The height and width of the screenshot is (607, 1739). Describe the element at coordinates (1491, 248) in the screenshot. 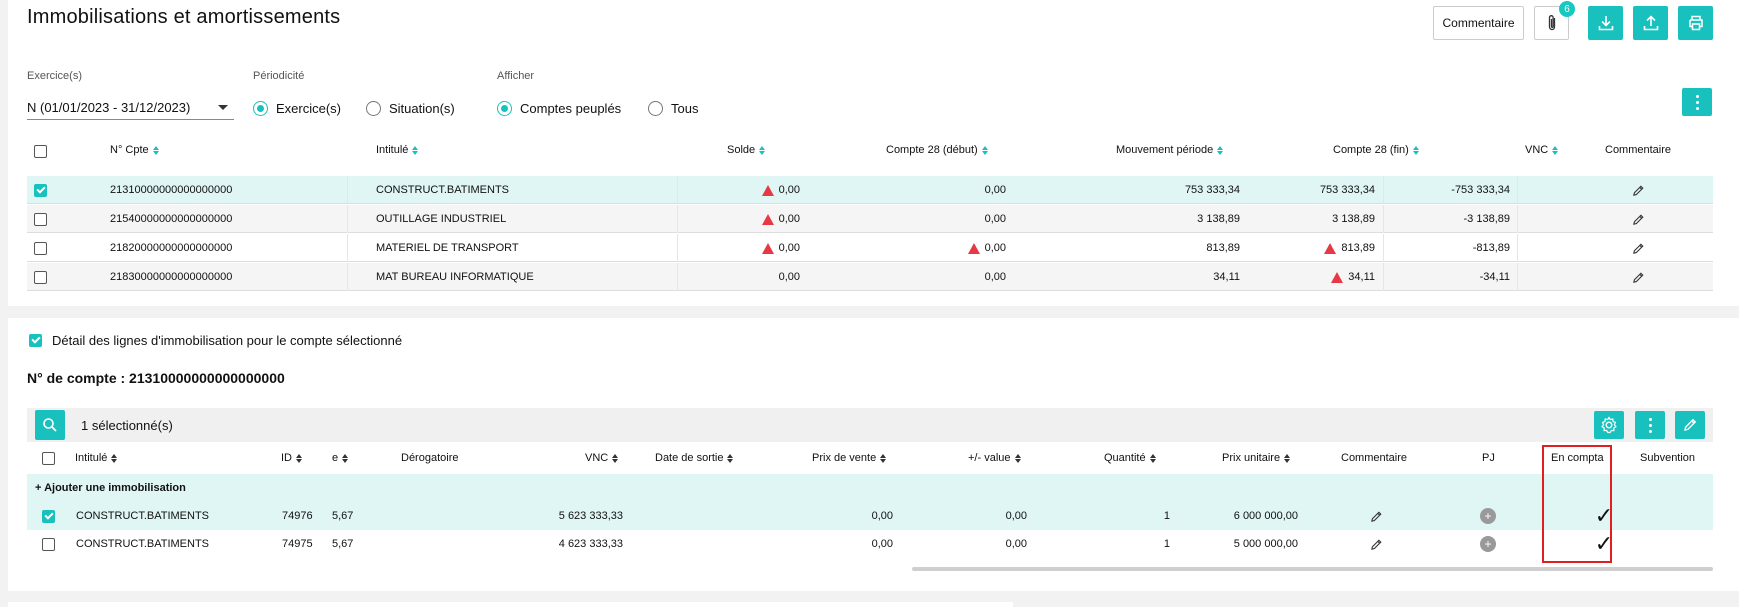

I see `cell-vnc: -813,89` at that location.